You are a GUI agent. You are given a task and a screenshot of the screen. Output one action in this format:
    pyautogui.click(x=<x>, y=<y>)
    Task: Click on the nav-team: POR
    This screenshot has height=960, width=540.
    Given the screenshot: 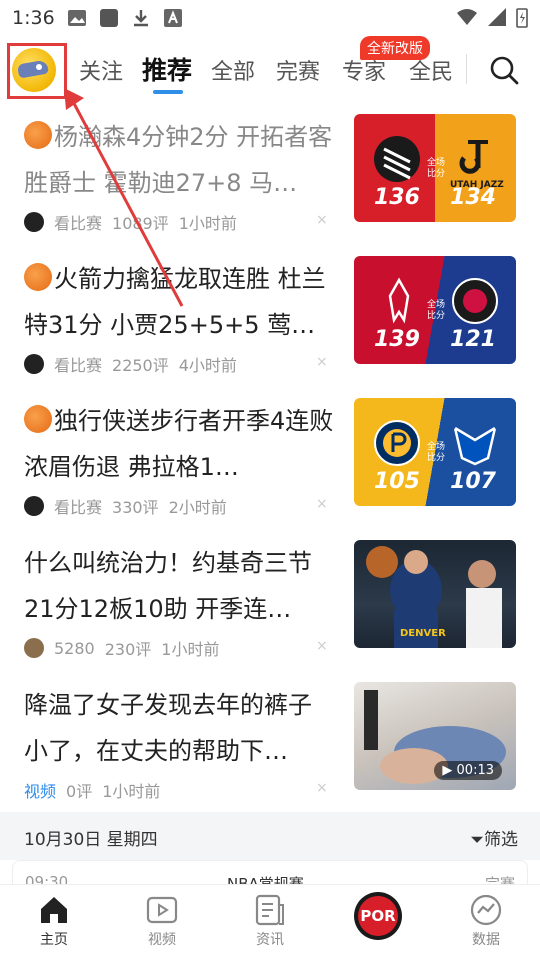 What is the action you would take?
    pyautogui.click(x=378, y=916)
    